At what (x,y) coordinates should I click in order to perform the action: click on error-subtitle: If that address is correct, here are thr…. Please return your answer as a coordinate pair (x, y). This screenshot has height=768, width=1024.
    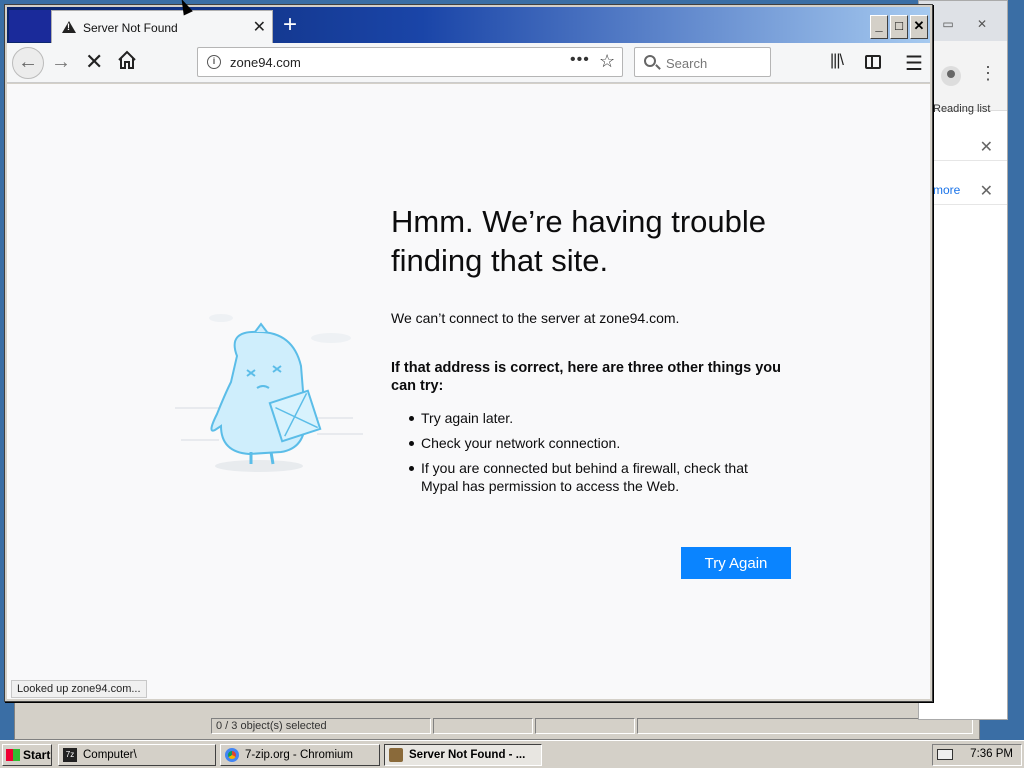
    Looking at the image, I should click on (586, 377).